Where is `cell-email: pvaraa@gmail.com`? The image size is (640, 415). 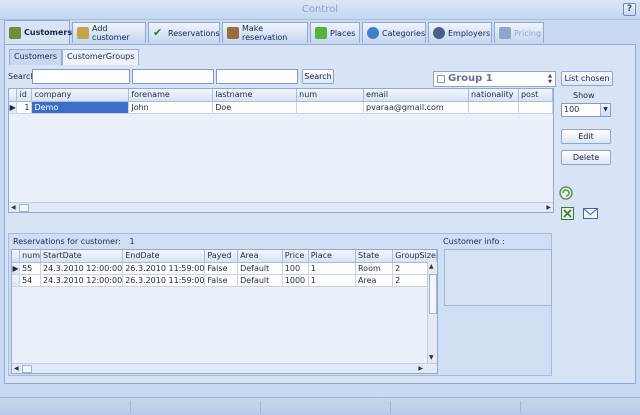
cell-email: pvaraa@gmail.com is located at coordinates (416, 107).